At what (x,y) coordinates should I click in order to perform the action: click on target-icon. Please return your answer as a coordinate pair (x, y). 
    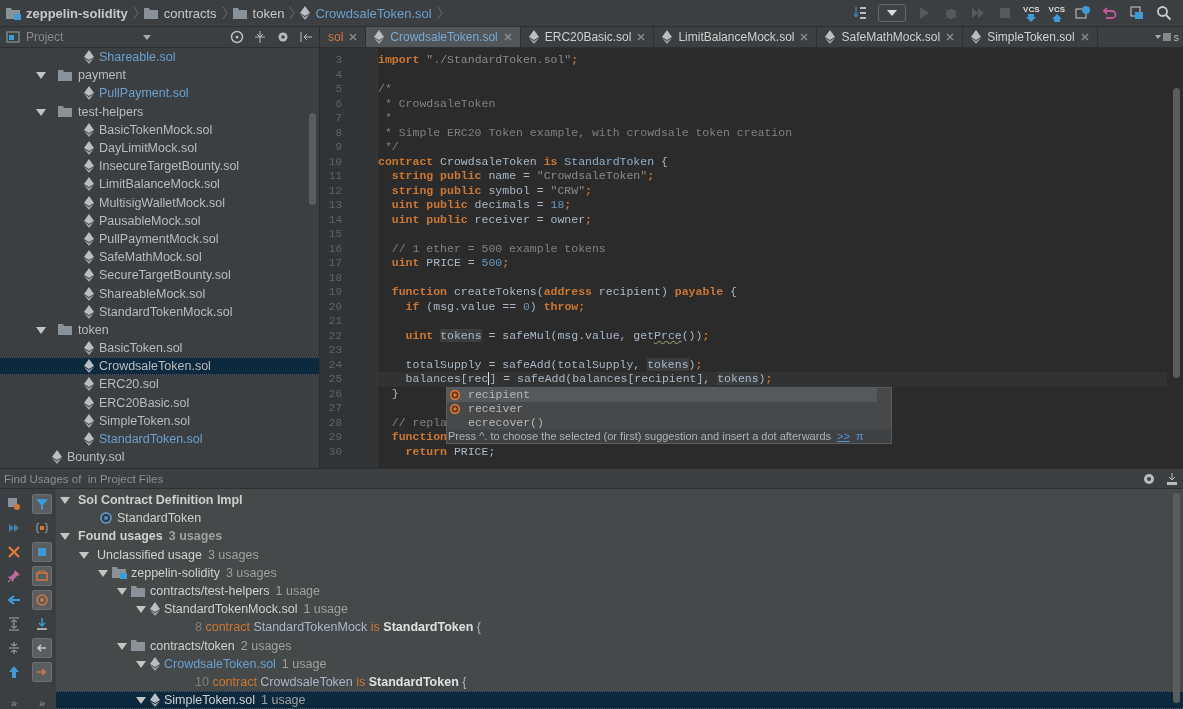
    Looking at the image, I should click on (237, 37).